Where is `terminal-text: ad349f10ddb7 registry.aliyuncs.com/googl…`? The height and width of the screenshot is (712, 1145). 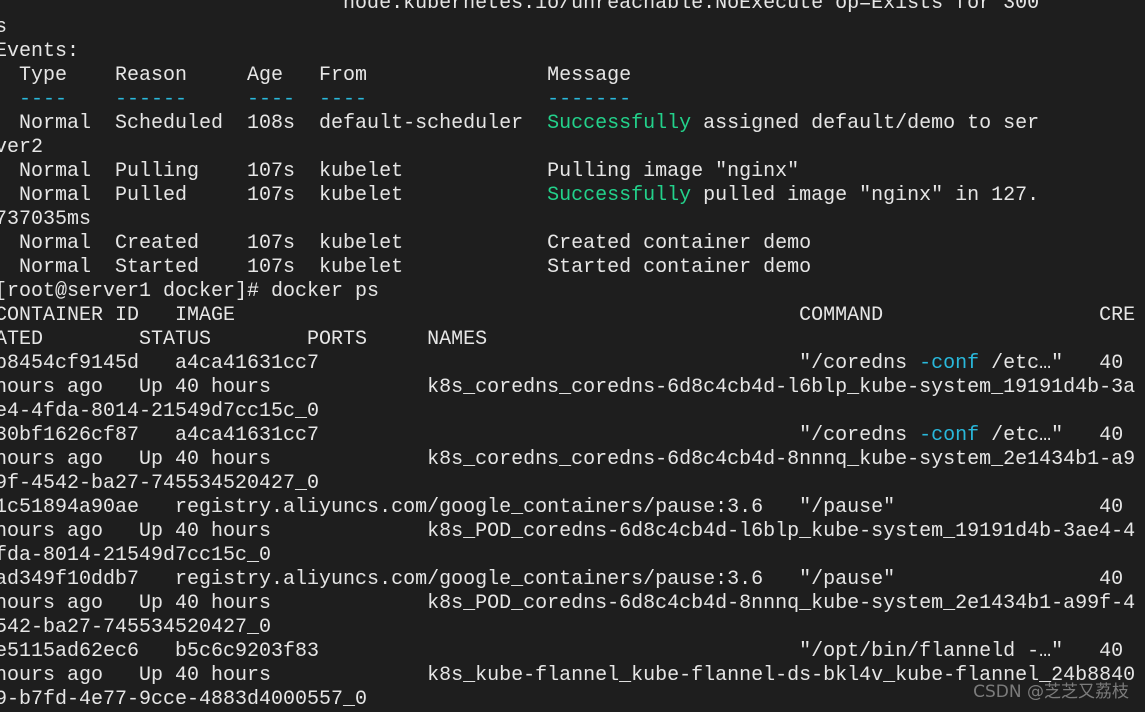 terminal-text: ad349f10ddb7 registry.aliyuncs.com/googl… is located at coordinates (562, 579).